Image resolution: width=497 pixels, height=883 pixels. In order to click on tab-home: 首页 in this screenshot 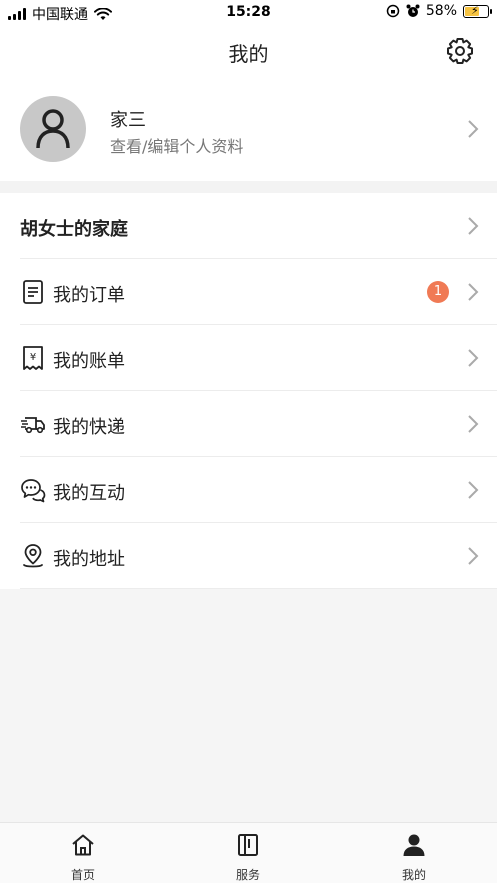, I will do `click(83, 853)`.